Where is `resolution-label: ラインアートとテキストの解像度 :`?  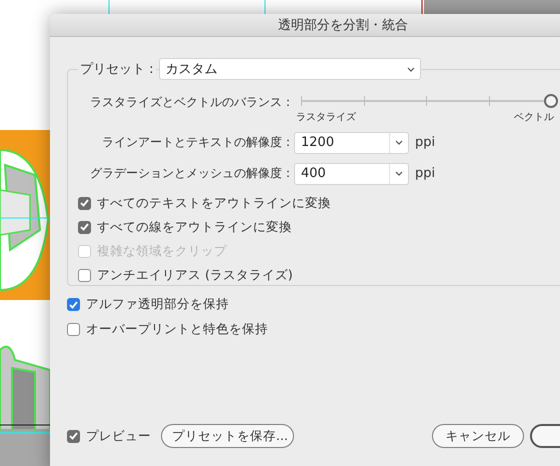 resolution-label: ラインアートとテキストの解像度 : is located at coordinates (196, 142).